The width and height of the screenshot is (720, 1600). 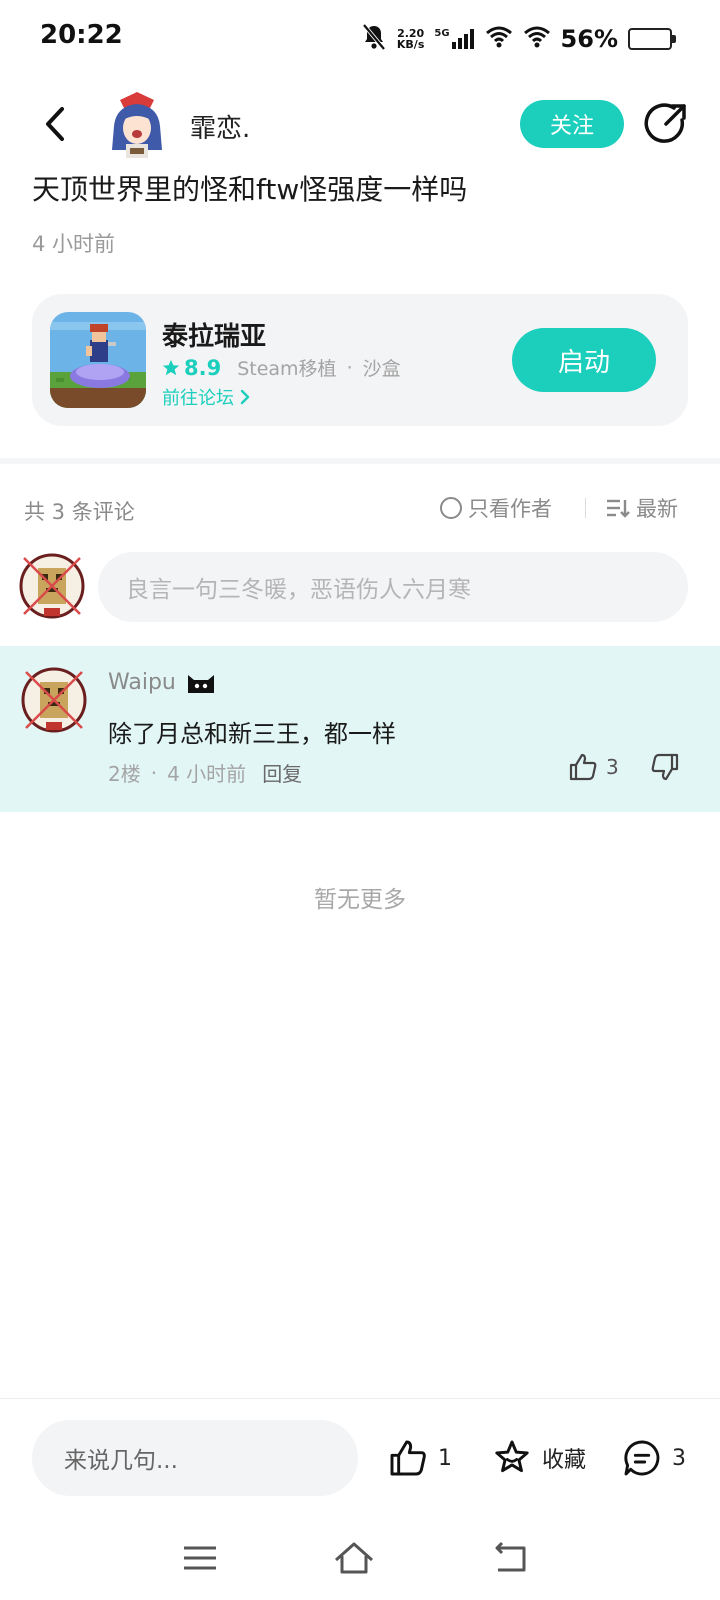 I want to click on comment-meta: 2楼 · 4 小时前 回复, so click(x=205, y=772).